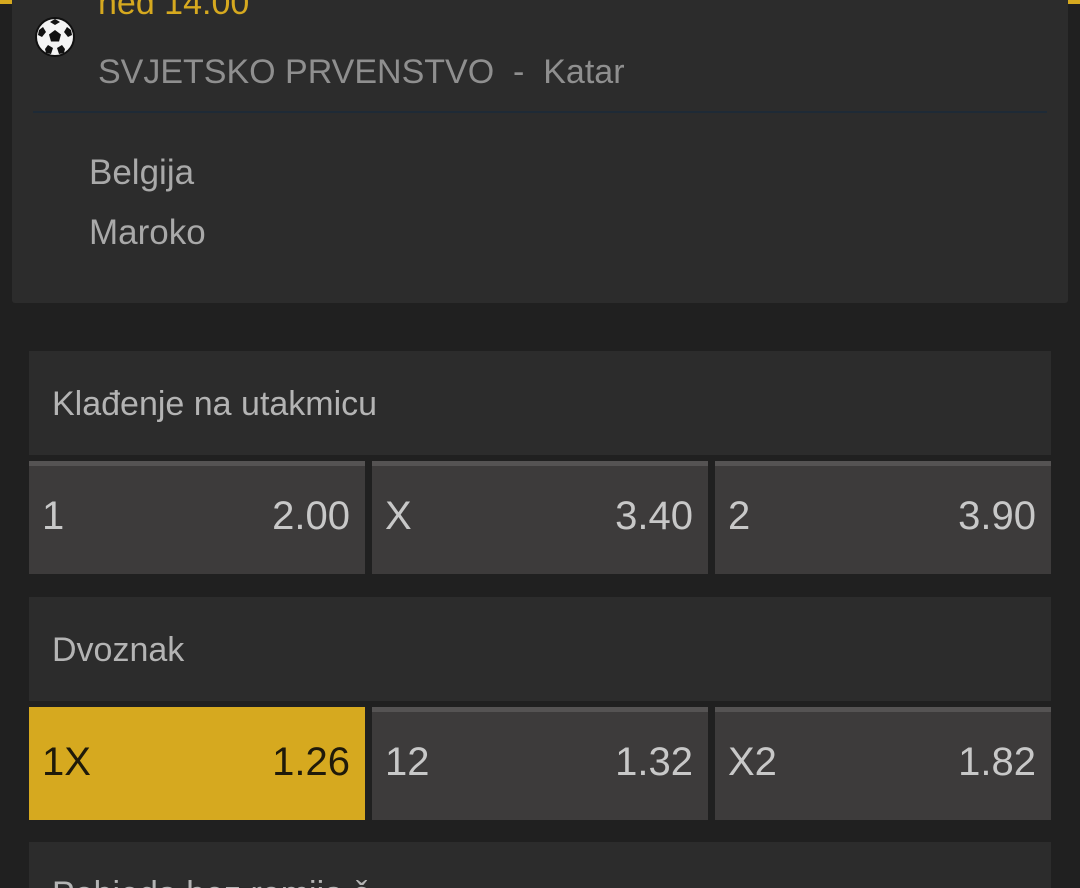 The width and height of the screenshot is (1080, 888). Describe the element at coordinates (53, 516) in the screenshot. I see `odd-label: 1` at that location.